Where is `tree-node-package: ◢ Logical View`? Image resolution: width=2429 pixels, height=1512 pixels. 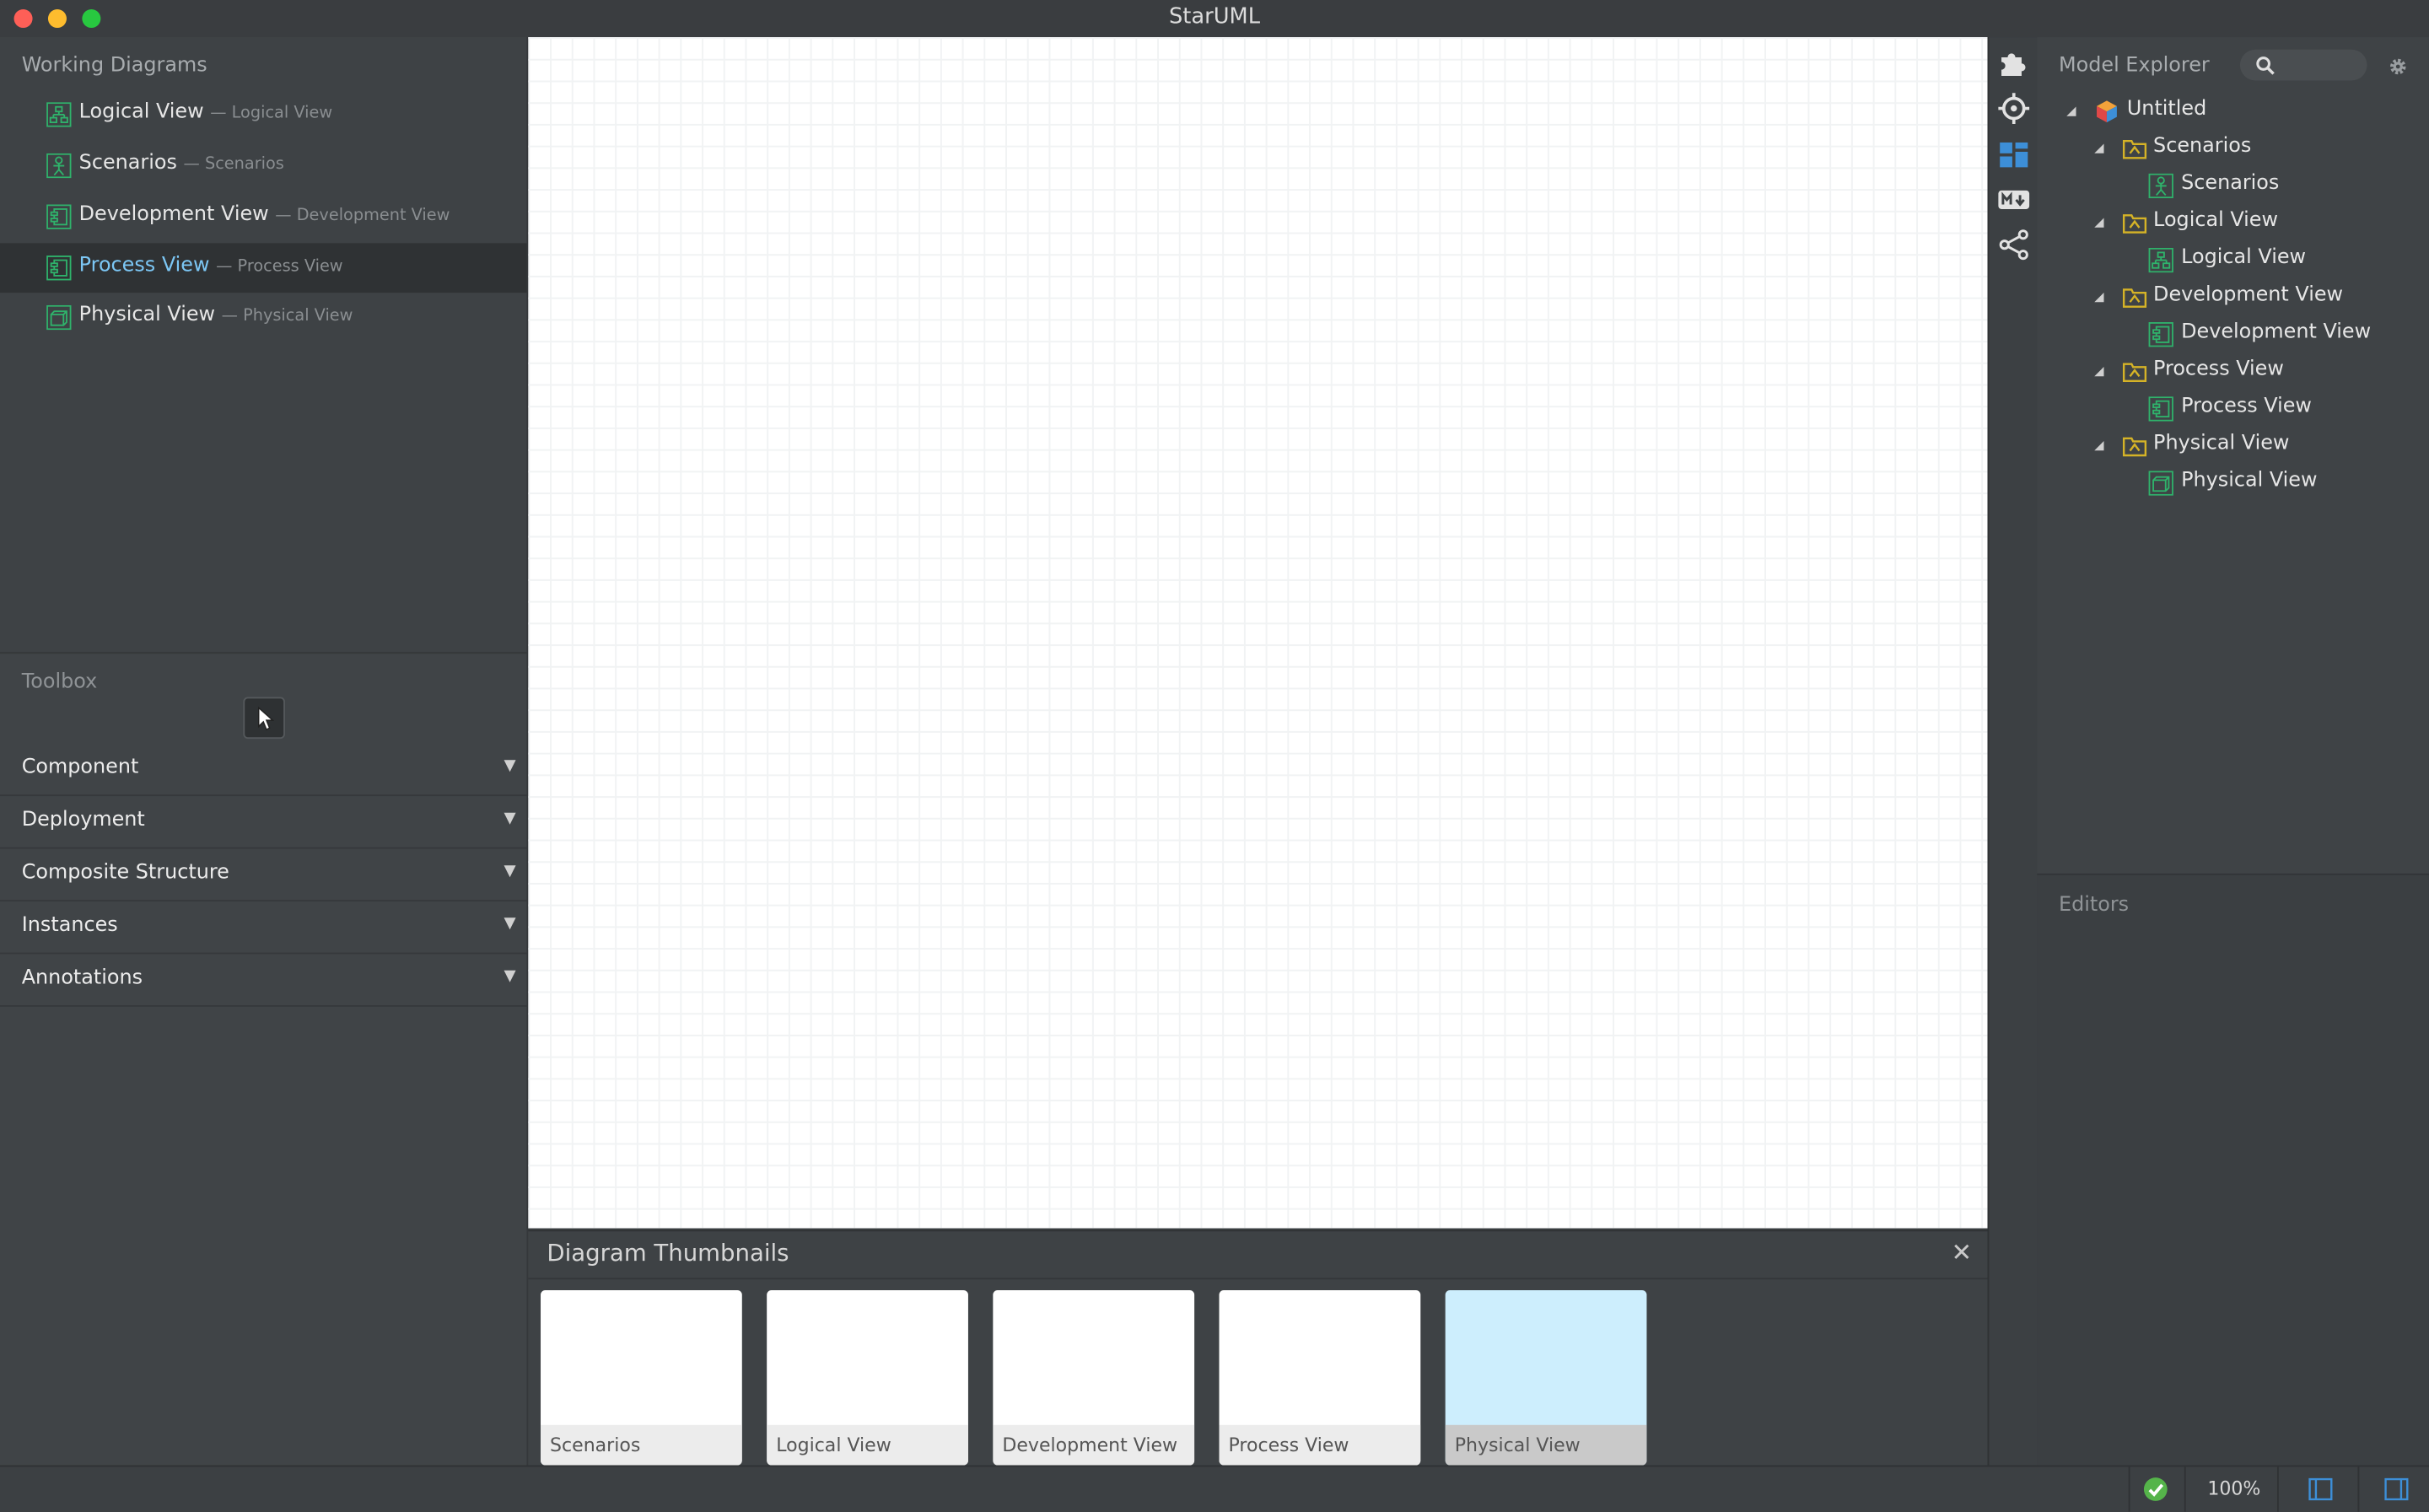
tree-node-package: ◢ Logical View is located at coordinates (2233, 222).